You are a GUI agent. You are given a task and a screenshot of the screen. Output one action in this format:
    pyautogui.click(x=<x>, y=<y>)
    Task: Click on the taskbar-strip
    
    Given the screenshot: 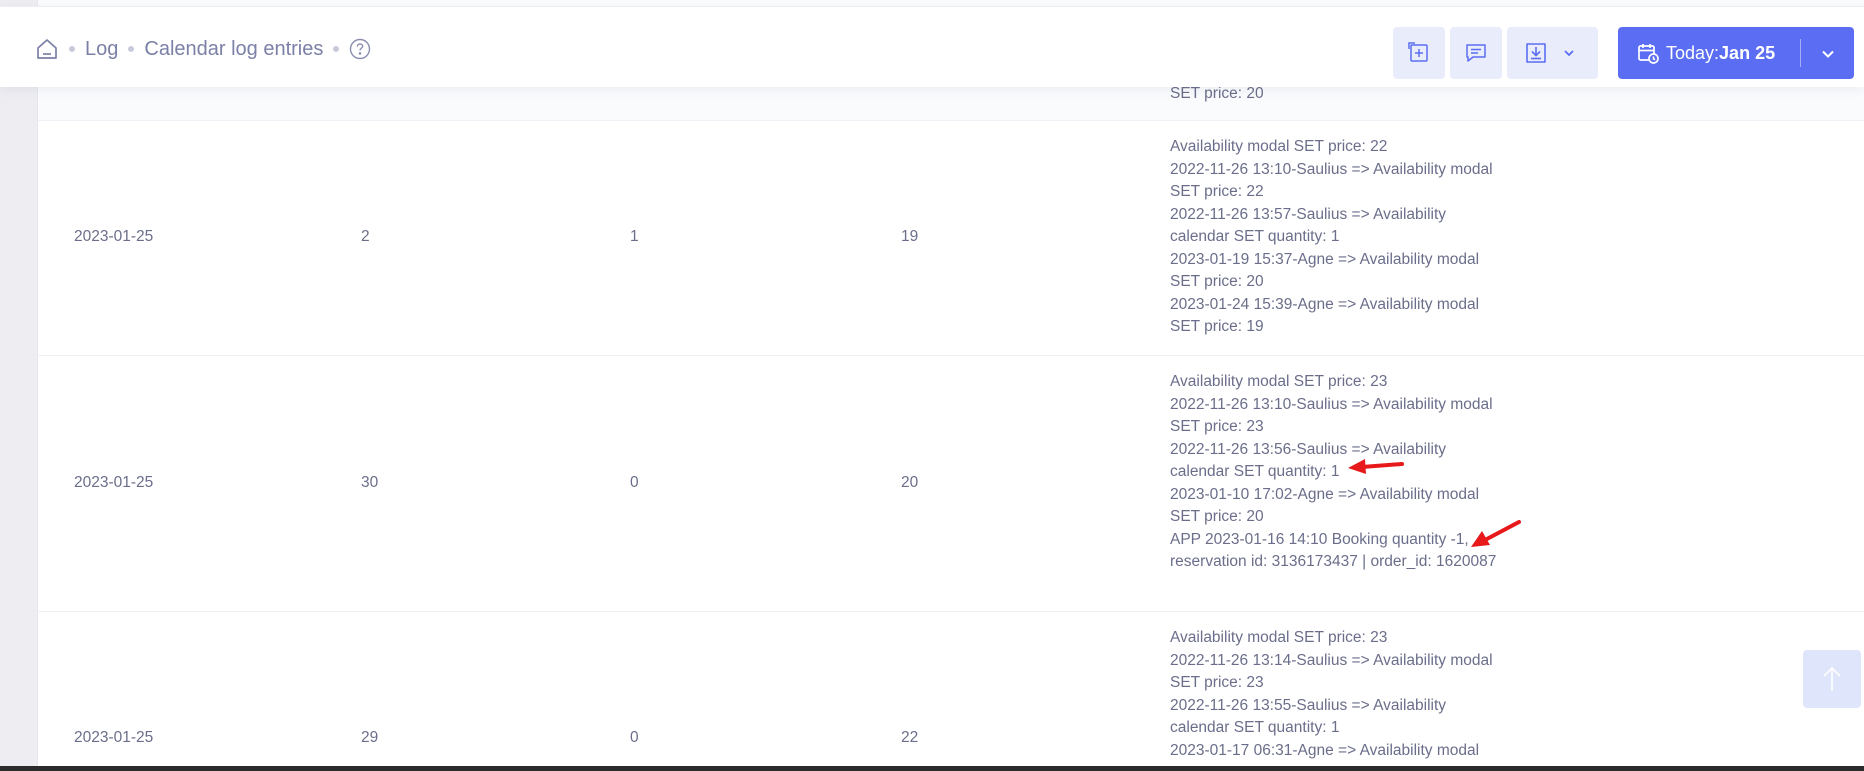 What is the action you would take?
    pyautogui.click(x=932, y=768)
    